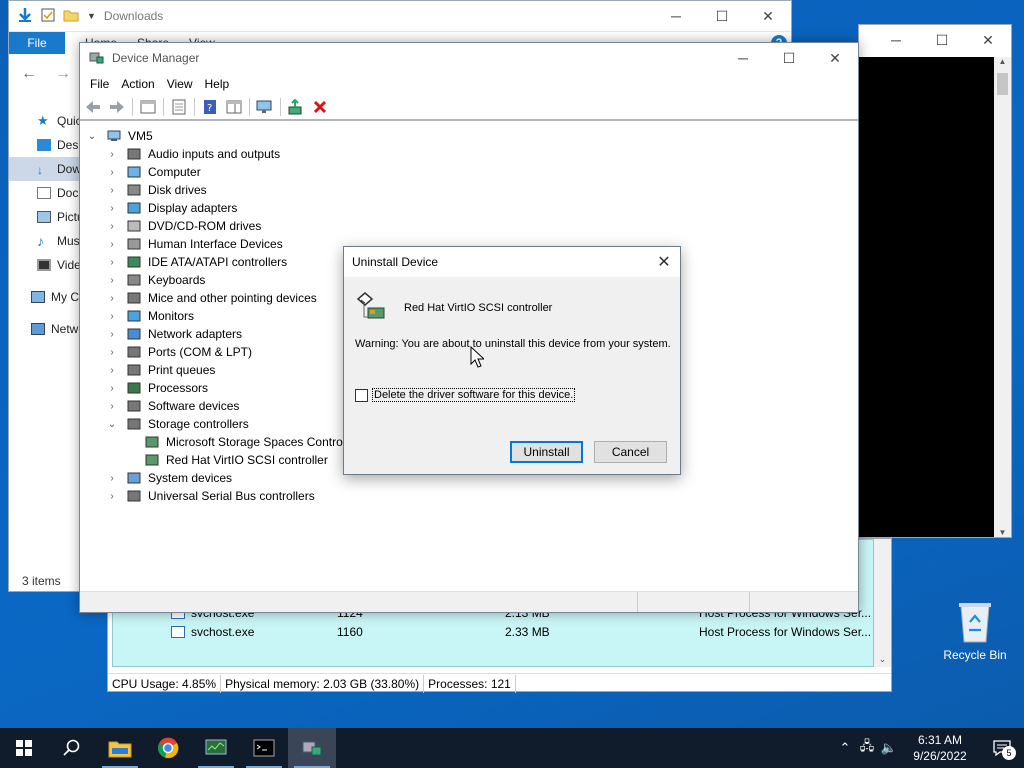 The image size is (1024, 768). Describe the element at coordinates (217, 84) in the screenshot. I see `menu-help: Help` at that location.